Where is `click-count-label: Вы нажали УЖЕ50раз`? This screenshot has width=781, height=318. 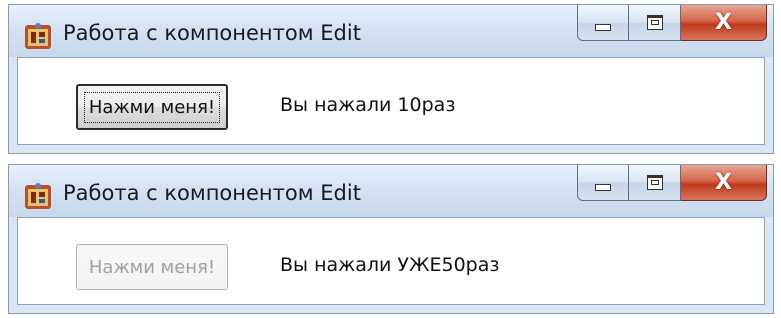 click-count-label: Вы нажали УЖЕ50раз is located at coordinates (390, 265).